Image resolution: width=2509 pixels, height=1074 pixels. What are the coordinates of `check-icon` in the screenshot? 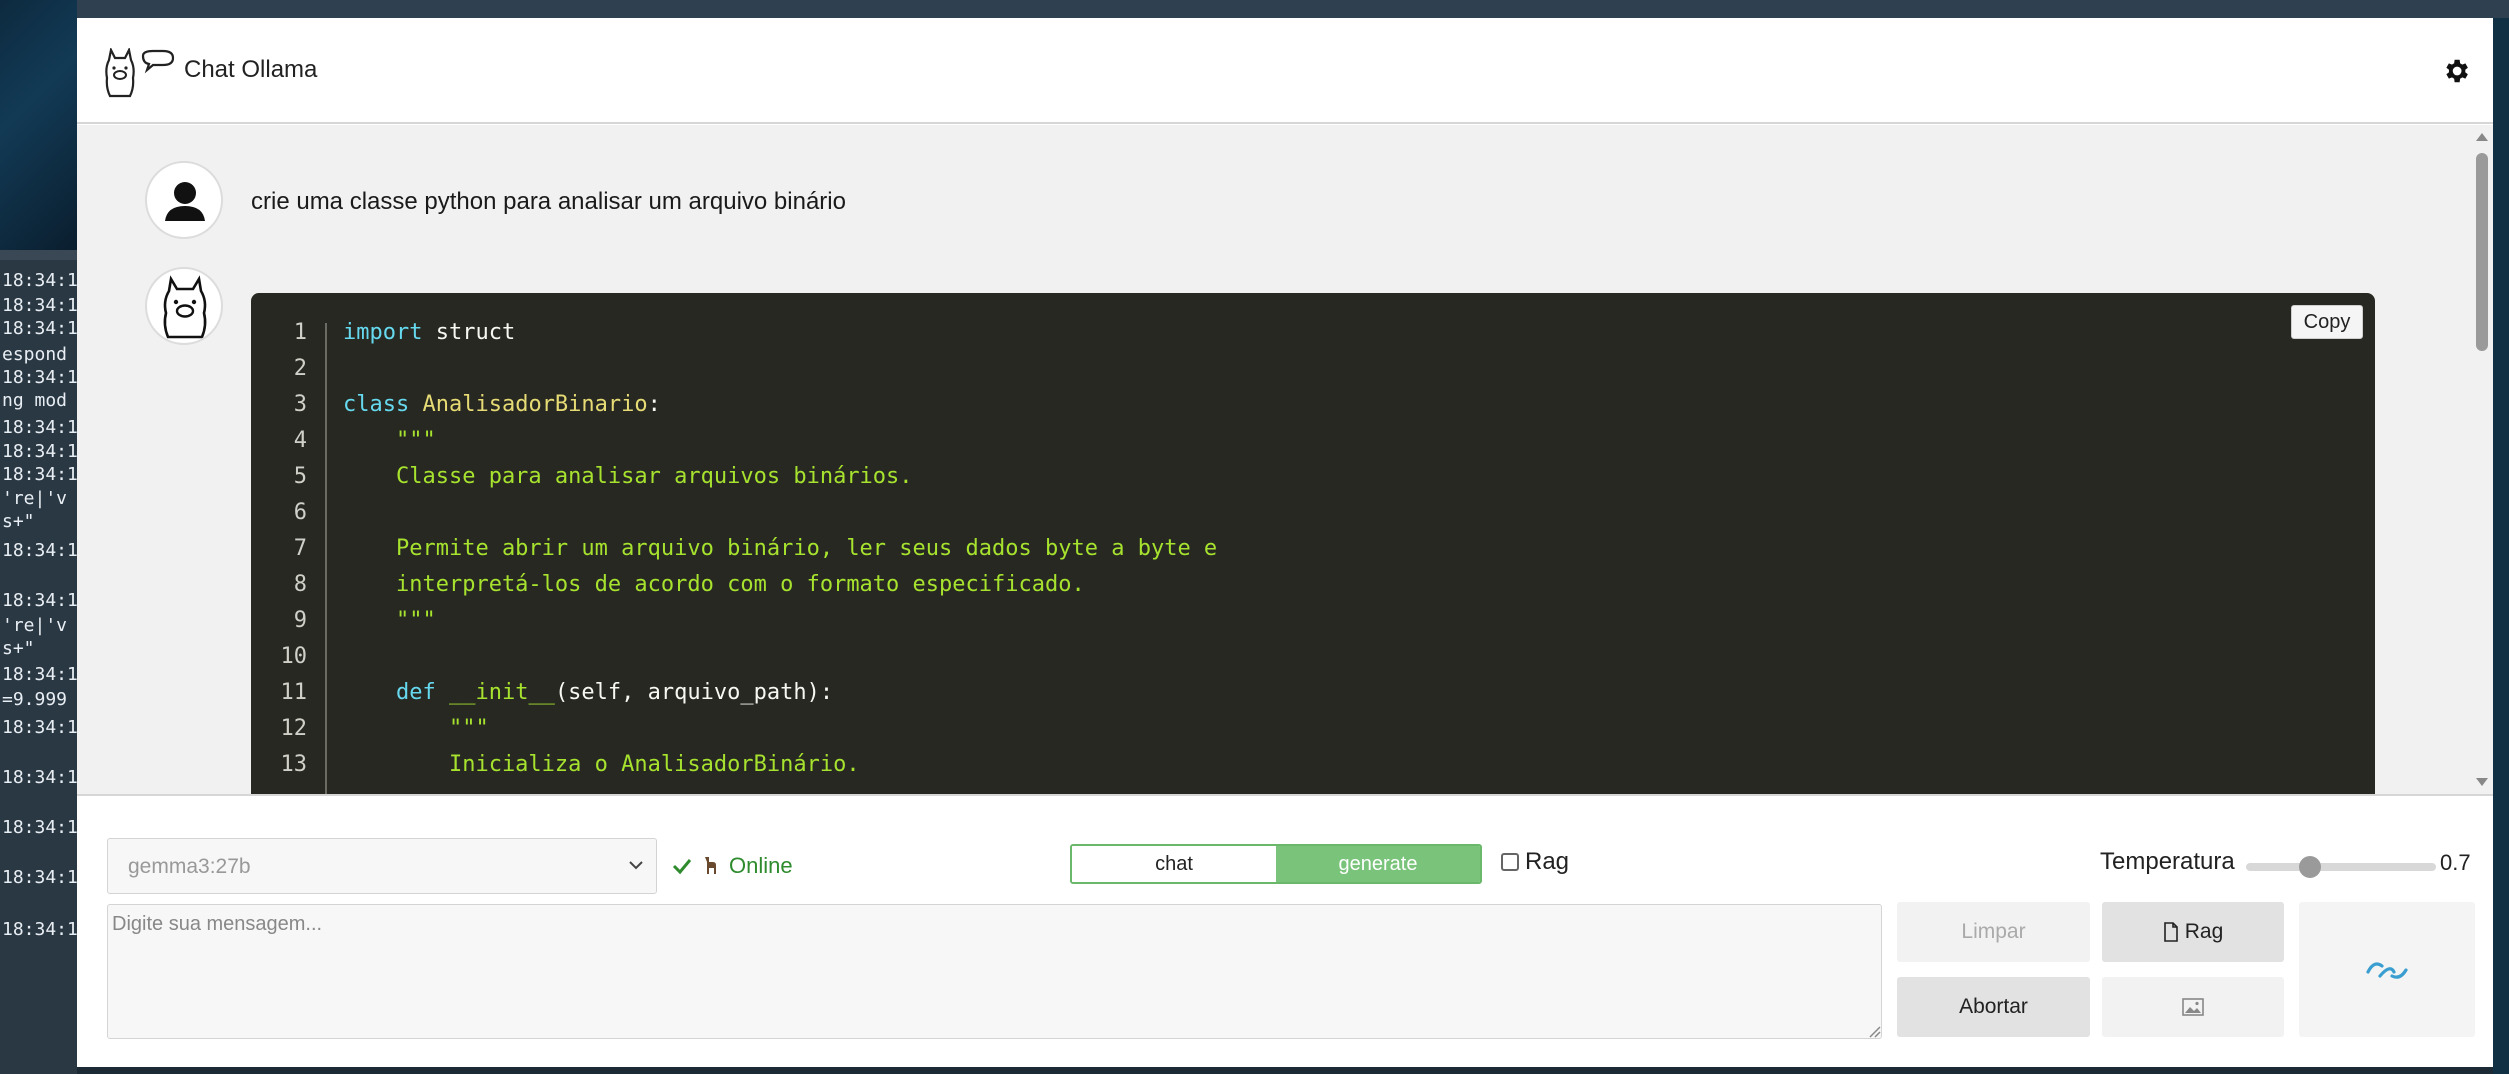 It's located at (682, 867).